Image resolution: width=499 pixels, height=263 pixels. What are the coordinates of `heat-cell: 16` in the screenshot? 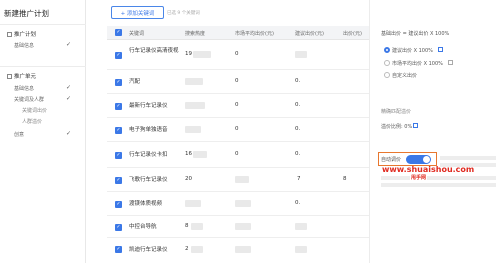 It's located at (188, 154).